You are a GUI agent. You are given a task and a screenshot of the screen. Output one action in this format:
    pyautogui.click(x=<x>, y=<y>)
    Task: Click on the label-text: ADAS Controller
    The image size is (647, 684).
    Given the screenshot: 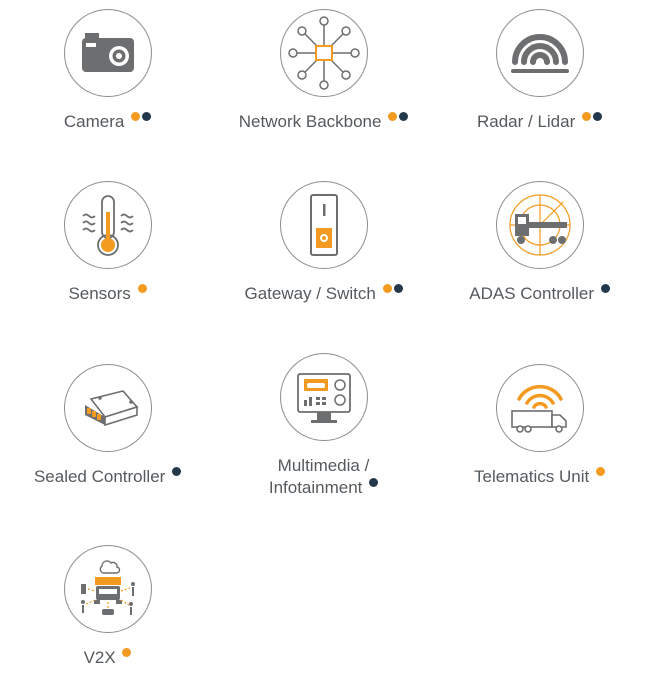 What is the action you would take?
    pyautogui.click(x=531, y=293)
    